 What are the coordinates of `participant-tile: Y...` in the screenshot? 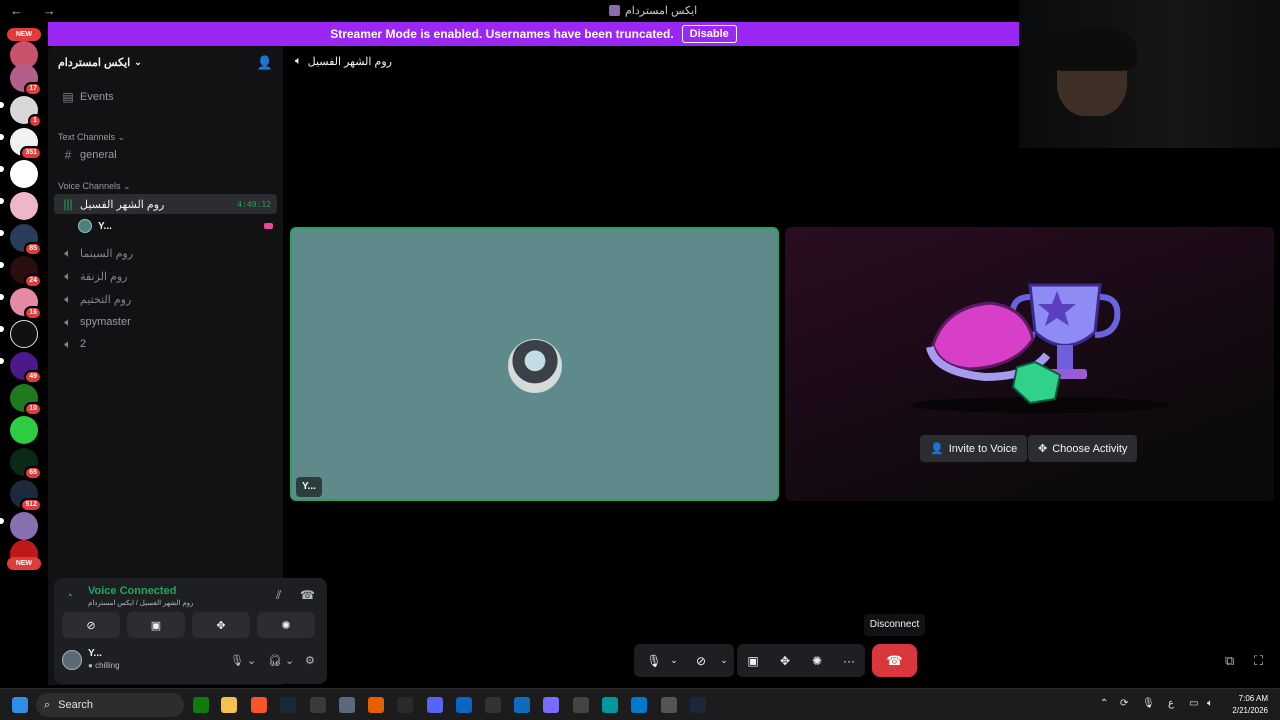 It's located at (534, 364).